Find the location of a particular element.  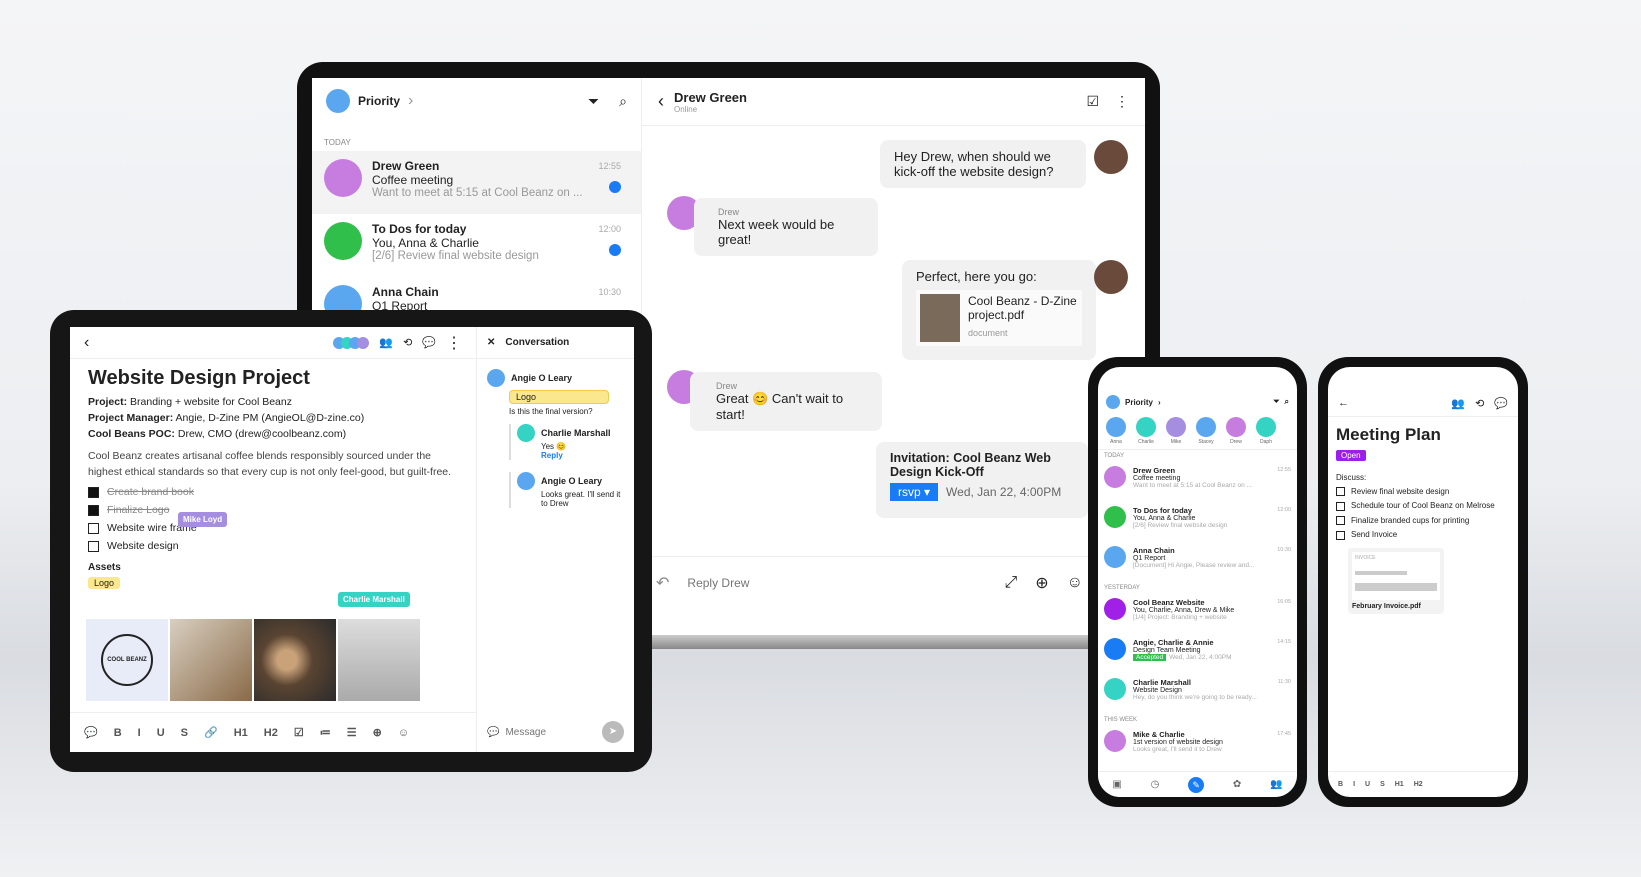

unread-dot is located at coordinates (615, 187).